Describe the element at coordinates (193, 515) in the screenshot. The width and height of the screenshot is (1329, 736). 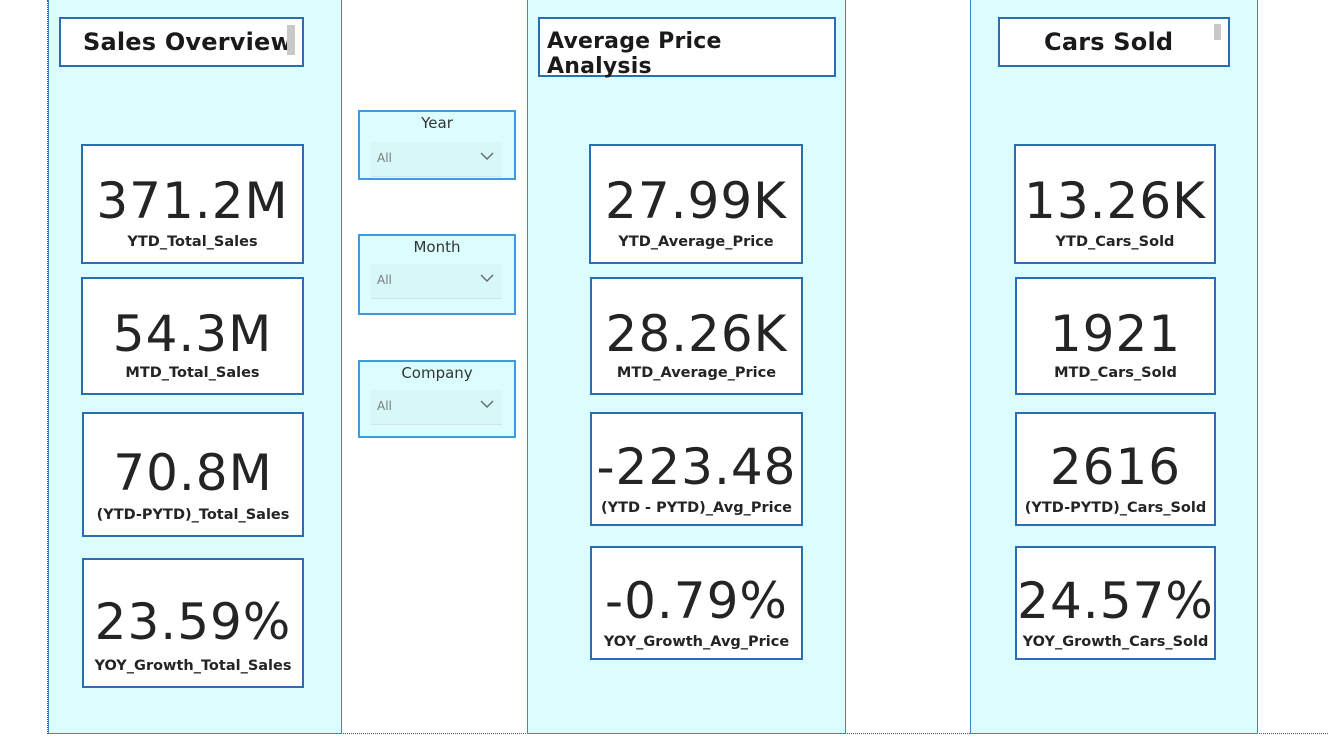
I see `kpi-label: (YTD-PYTD)_Total_Sales` at that location.